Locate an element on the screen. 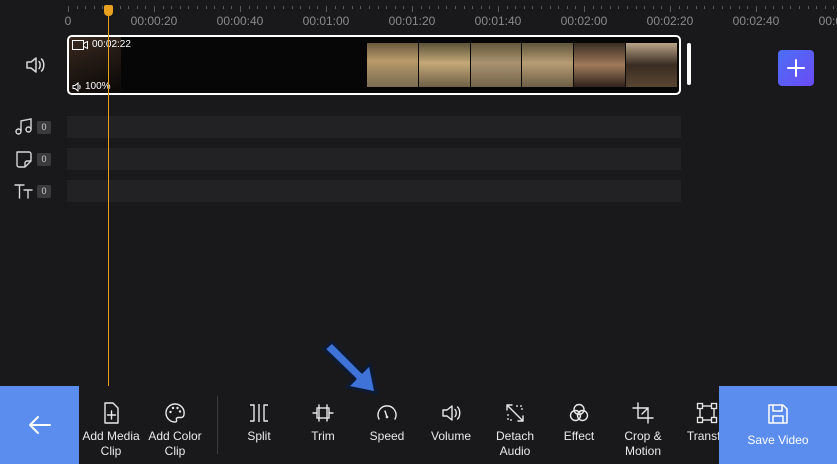  tool-label: Split is located at coordinates (259, 436).